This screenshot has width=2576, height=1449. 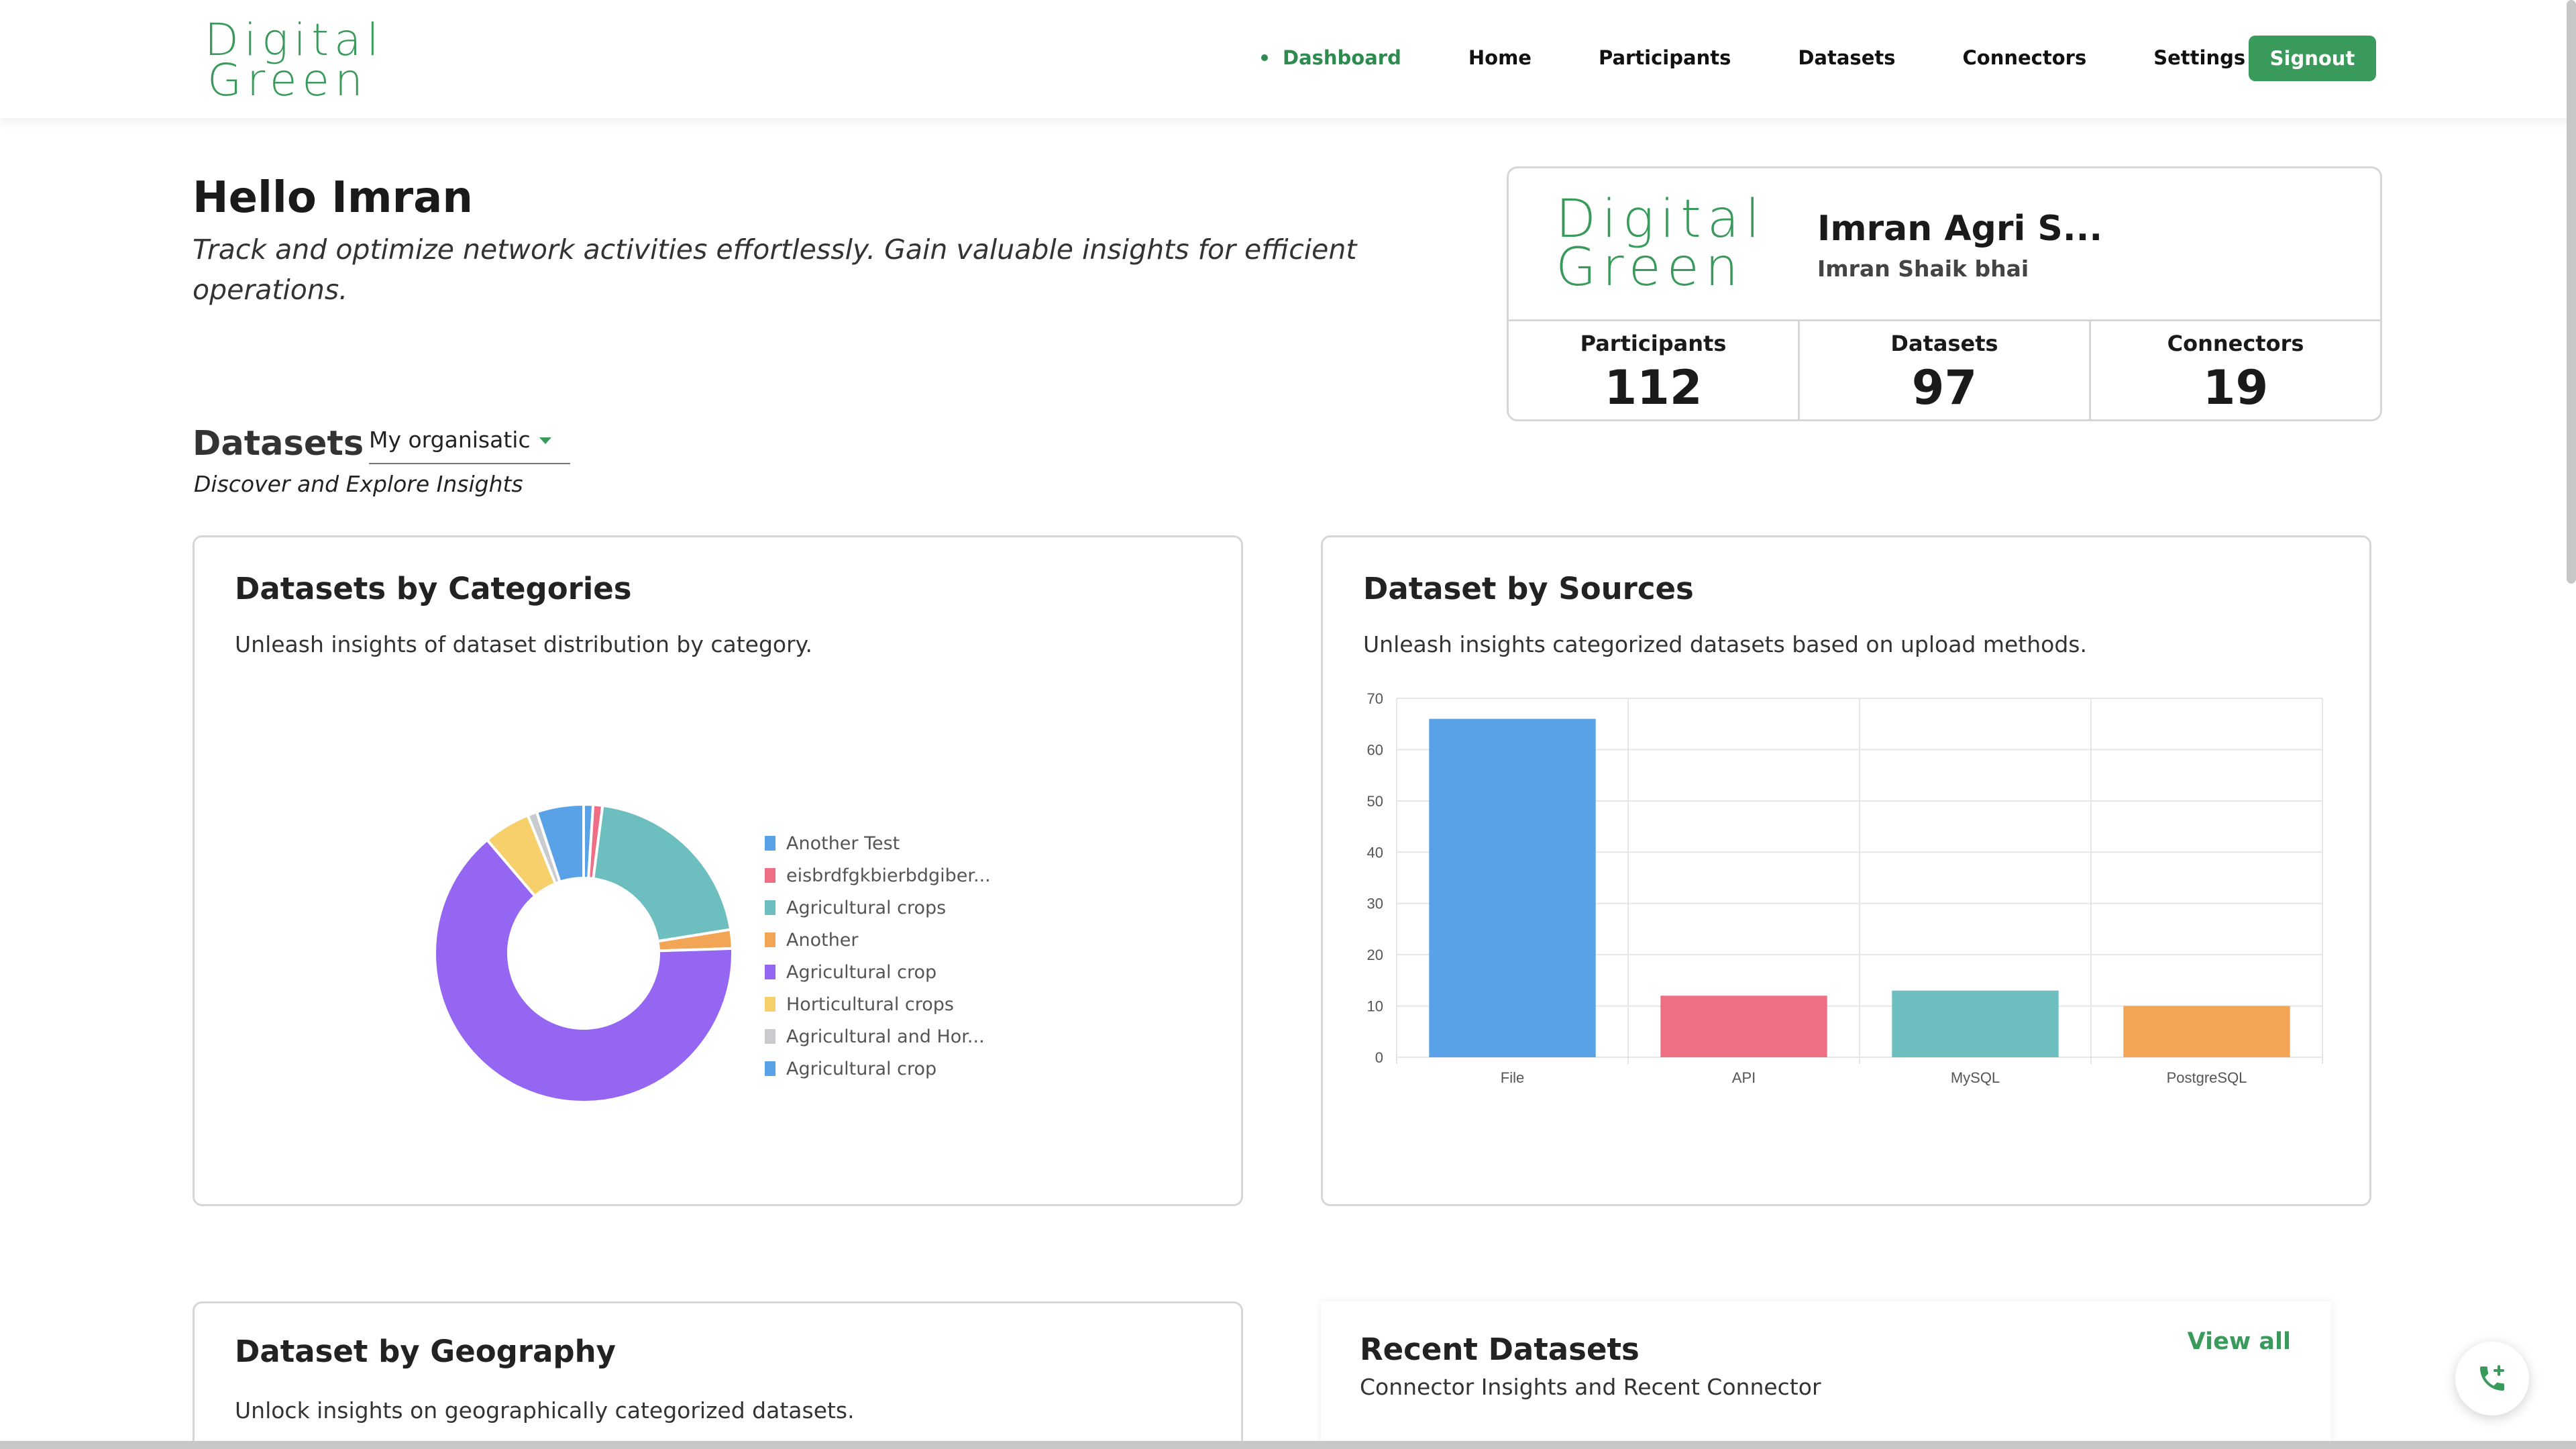 What do you see at coordinates (278, 444) in the screenshot?
I see `datasets-section-title: Datasets` at bounding box center [278, 444].